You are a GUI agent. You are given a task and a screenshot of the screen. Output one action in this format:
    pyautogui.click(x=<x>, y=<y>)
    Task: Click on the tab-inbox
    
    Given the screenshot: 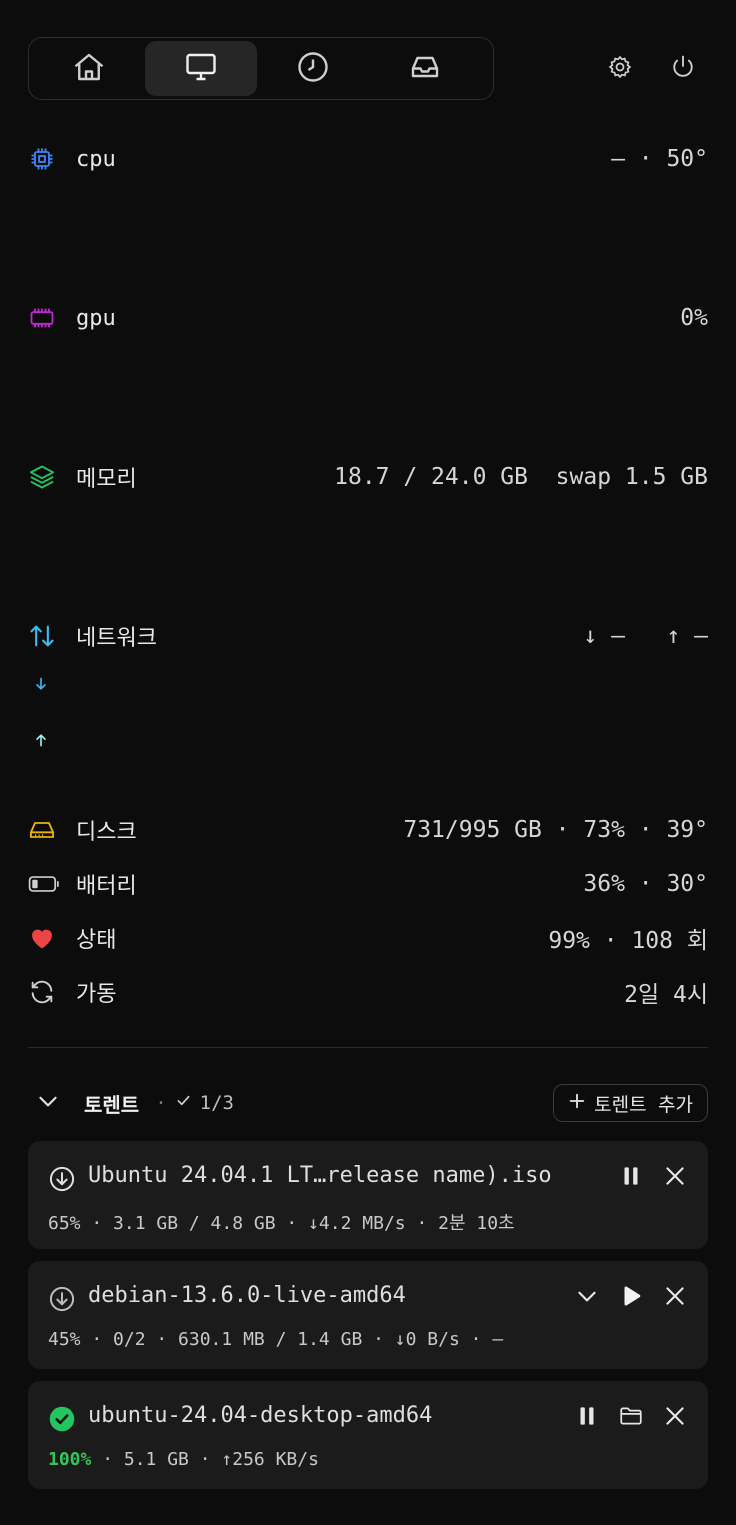 What is the action you would take?
    pyautogui.click(x=425, y=68)
    